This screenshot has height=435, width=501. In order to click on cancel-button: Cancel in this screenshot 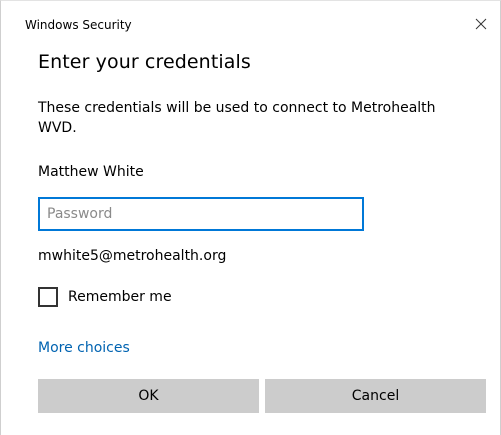, I will do `click(375, 396)`.